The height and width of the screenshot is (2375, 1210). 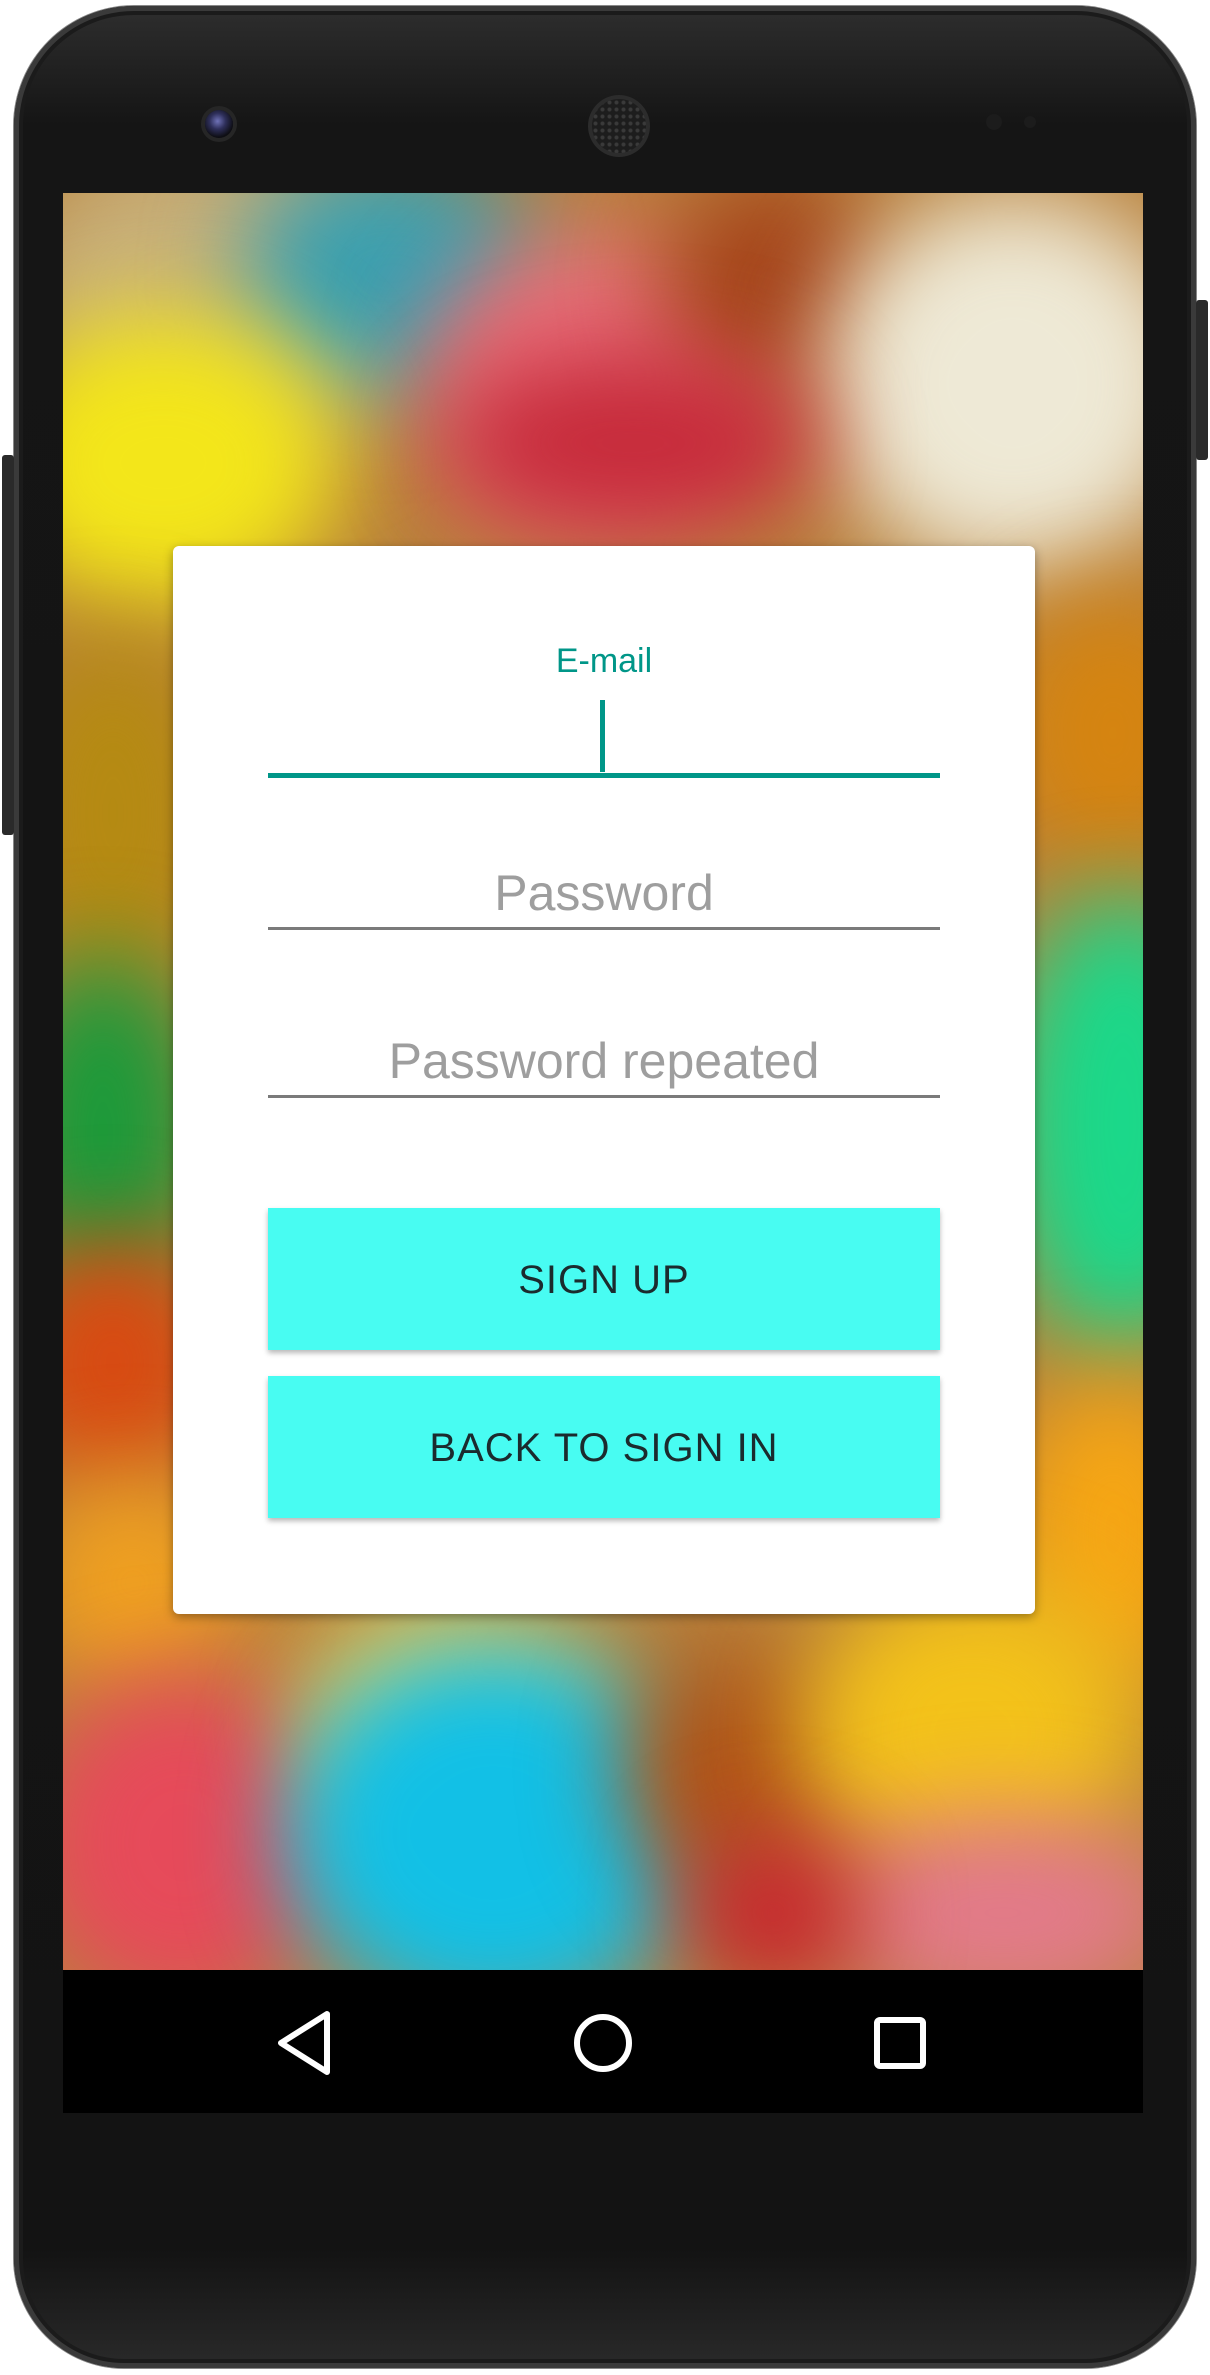 I want to click on light-sensor, so click(x=1030, y=122).